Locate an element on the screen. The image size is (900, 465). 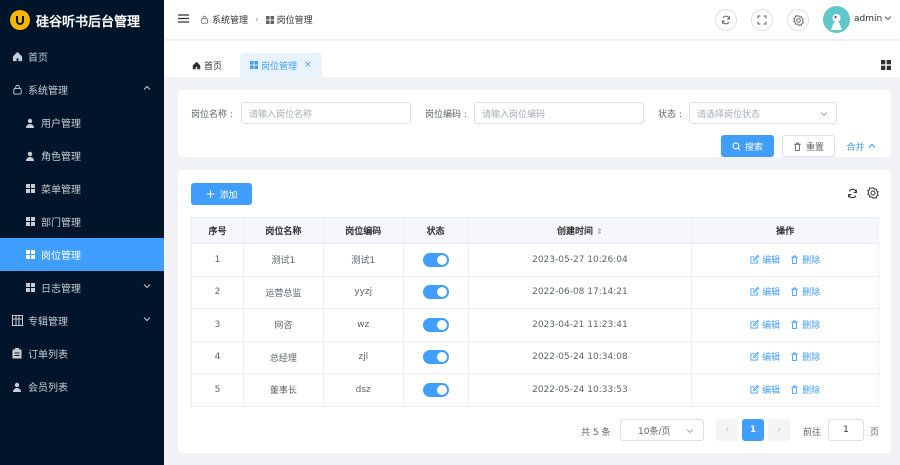
reset-button: 重置 is located at coordinates (808, 146).